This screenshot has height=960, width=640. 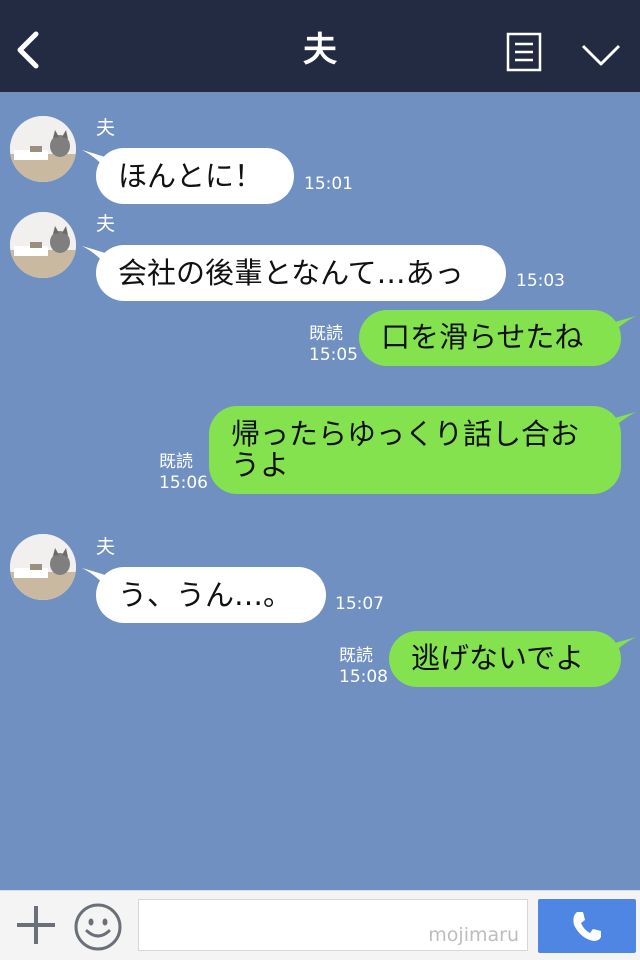 What do you see at coordinates (540, 281) in the screenshot?
I see `message-time: 15:03` at bounding box center [540, 281].